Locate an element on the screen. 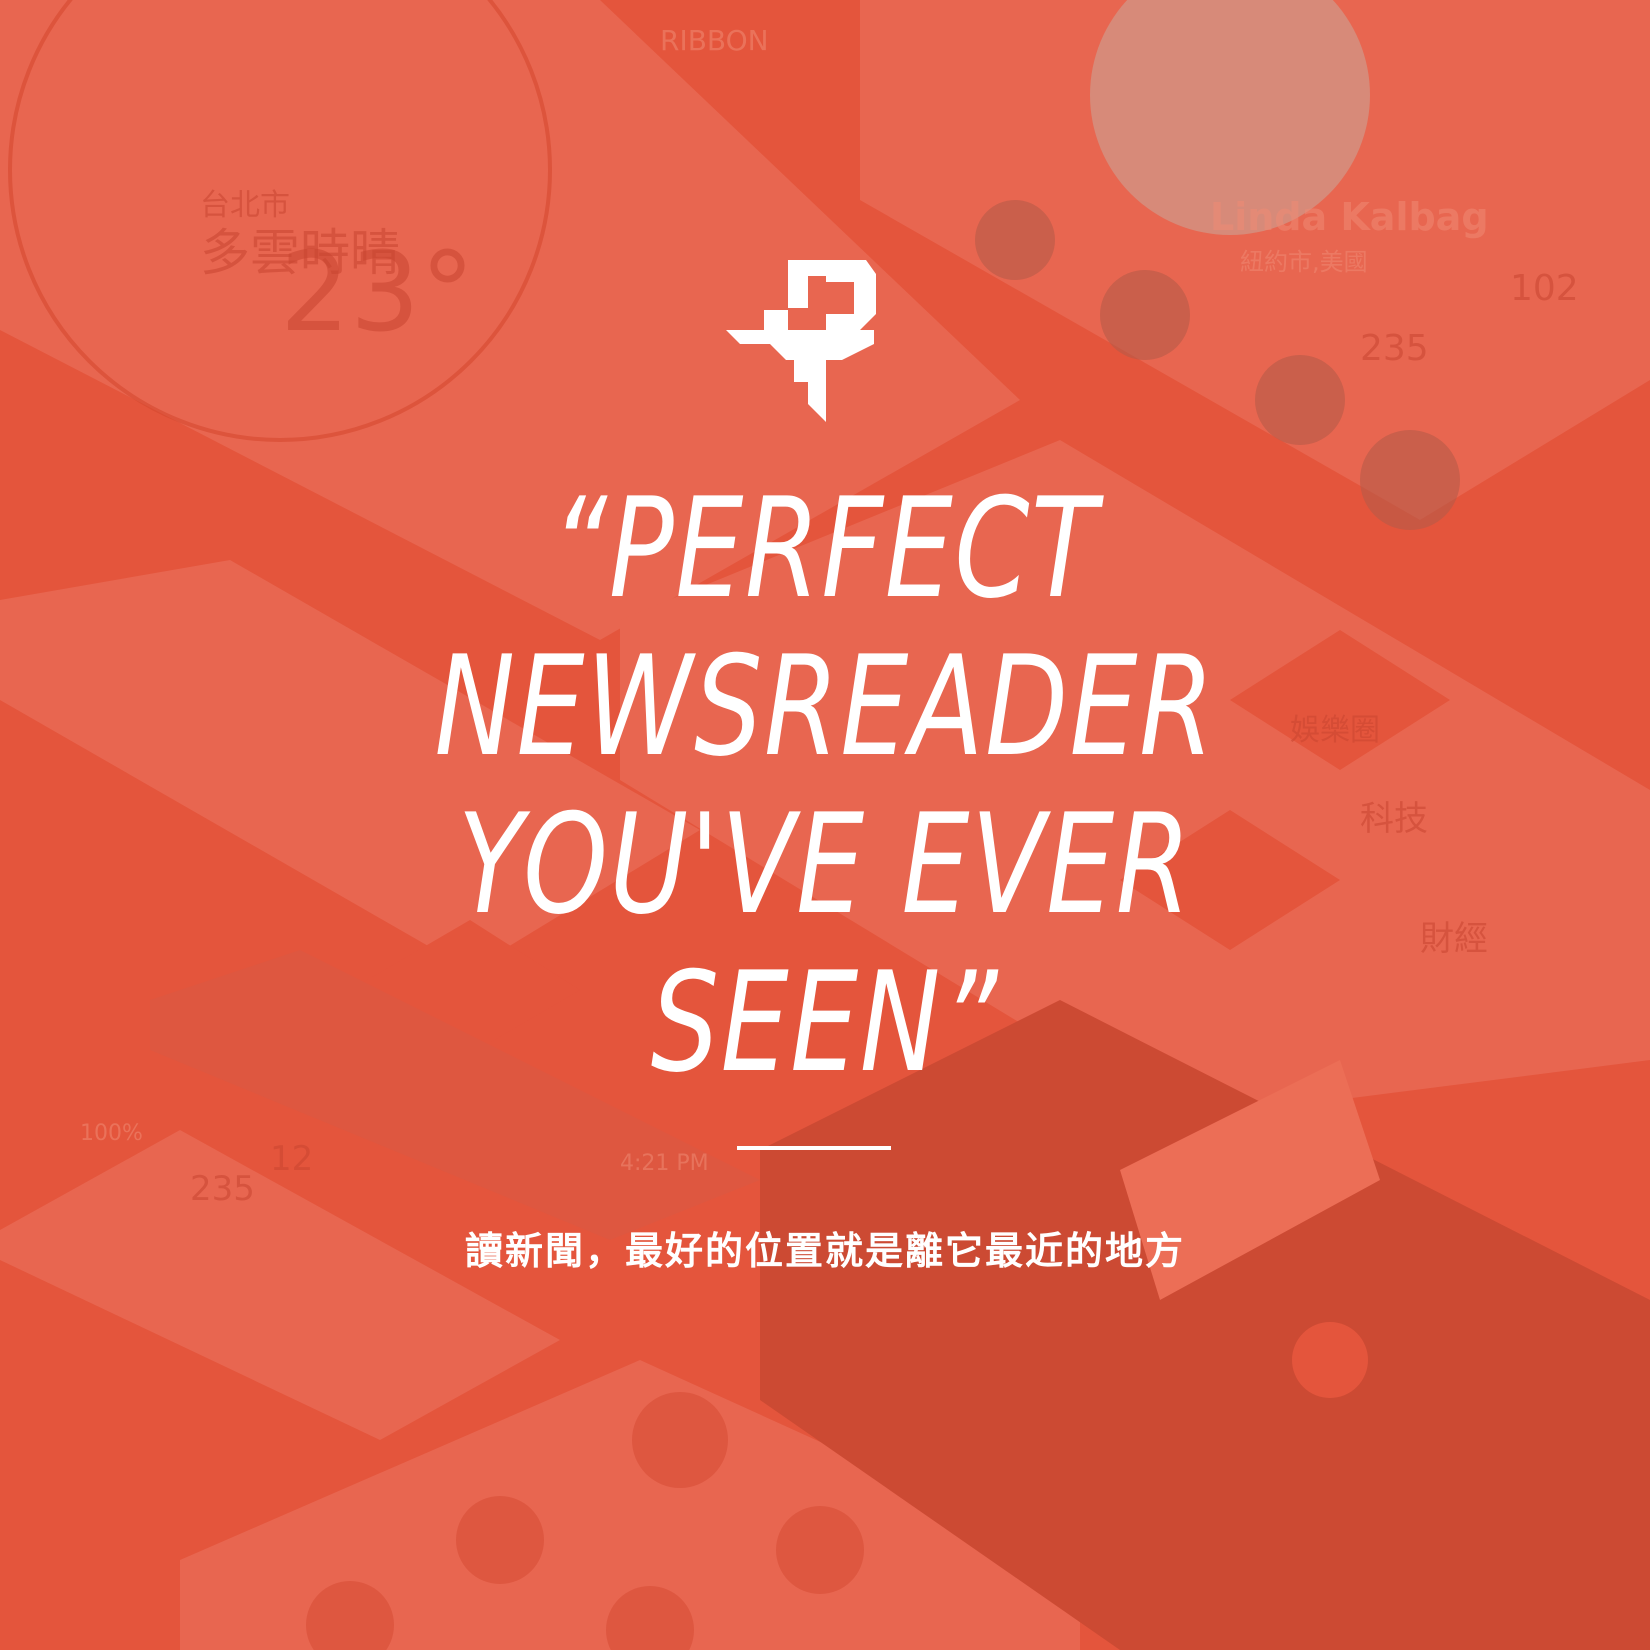 The height and width of the screenshot is (1650, 1650). headline-line: NEWSREADER is located at coordinates (825, 706).